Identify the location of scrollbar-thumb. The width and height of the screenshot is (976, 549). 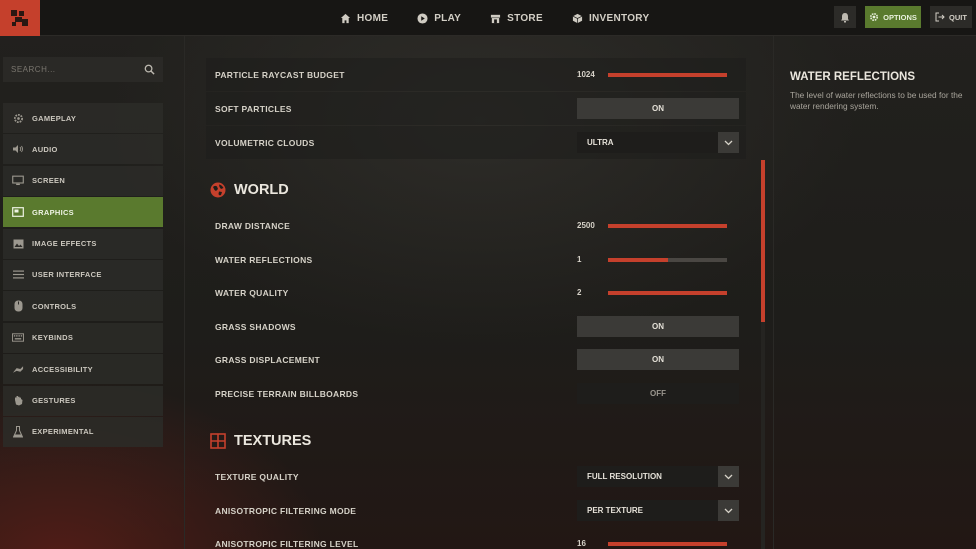
(763, 241).